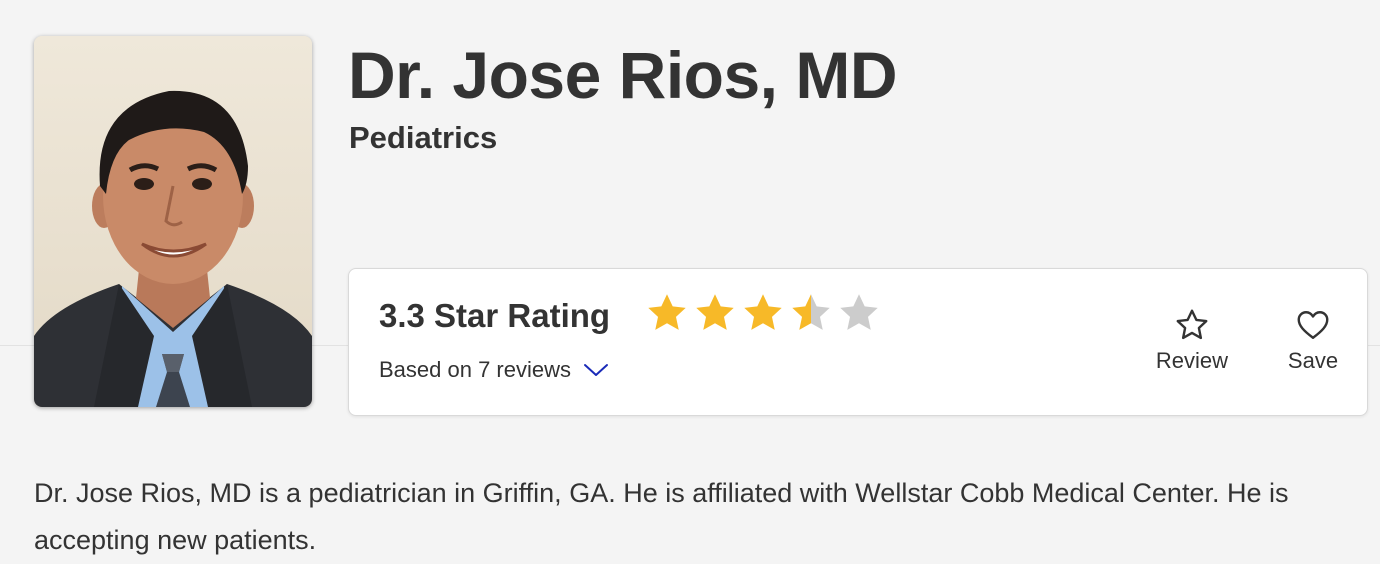 The height and width of the screenshot is (564, 1380). Describe the element at coordinates (1192, 324) in the screenshot. I see `star-outline-icon` at that location.